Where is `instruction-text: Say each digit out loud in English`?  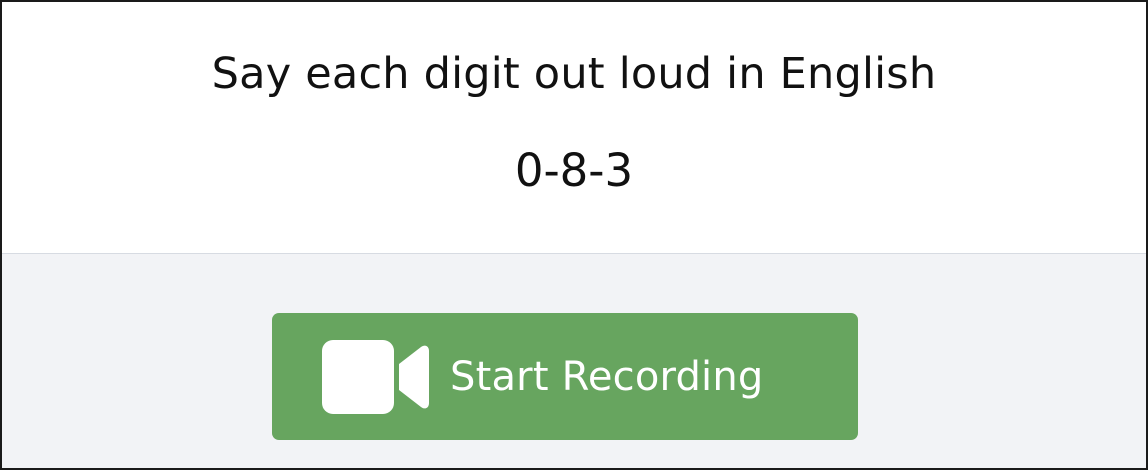 instruction-text: Say each digit out loud in English is located at coordinates (574, 74).